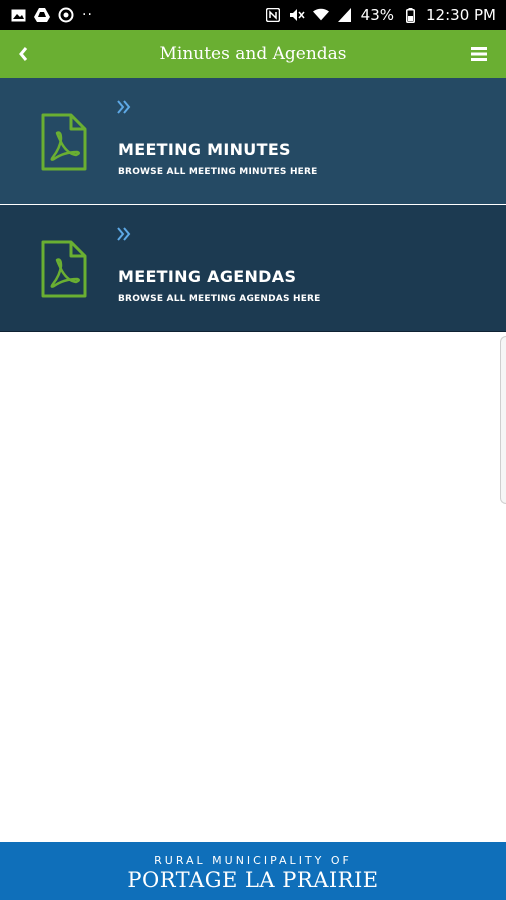  What do you see at coordinates (345, 15) in the screenshot?
I see `signal-icon` at bounding box center [345, 15].